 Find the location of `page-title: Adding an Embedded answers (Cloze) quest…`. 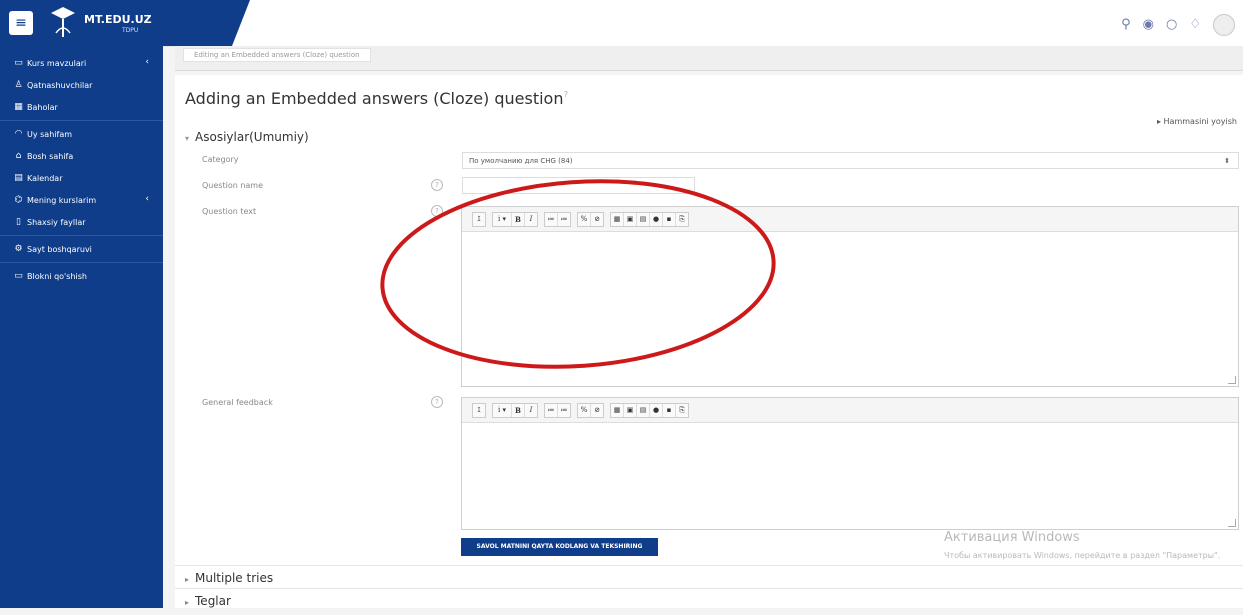

page-title: Adding an Embedded answers (Cloze) quest… is located at coordinates (376, 98).